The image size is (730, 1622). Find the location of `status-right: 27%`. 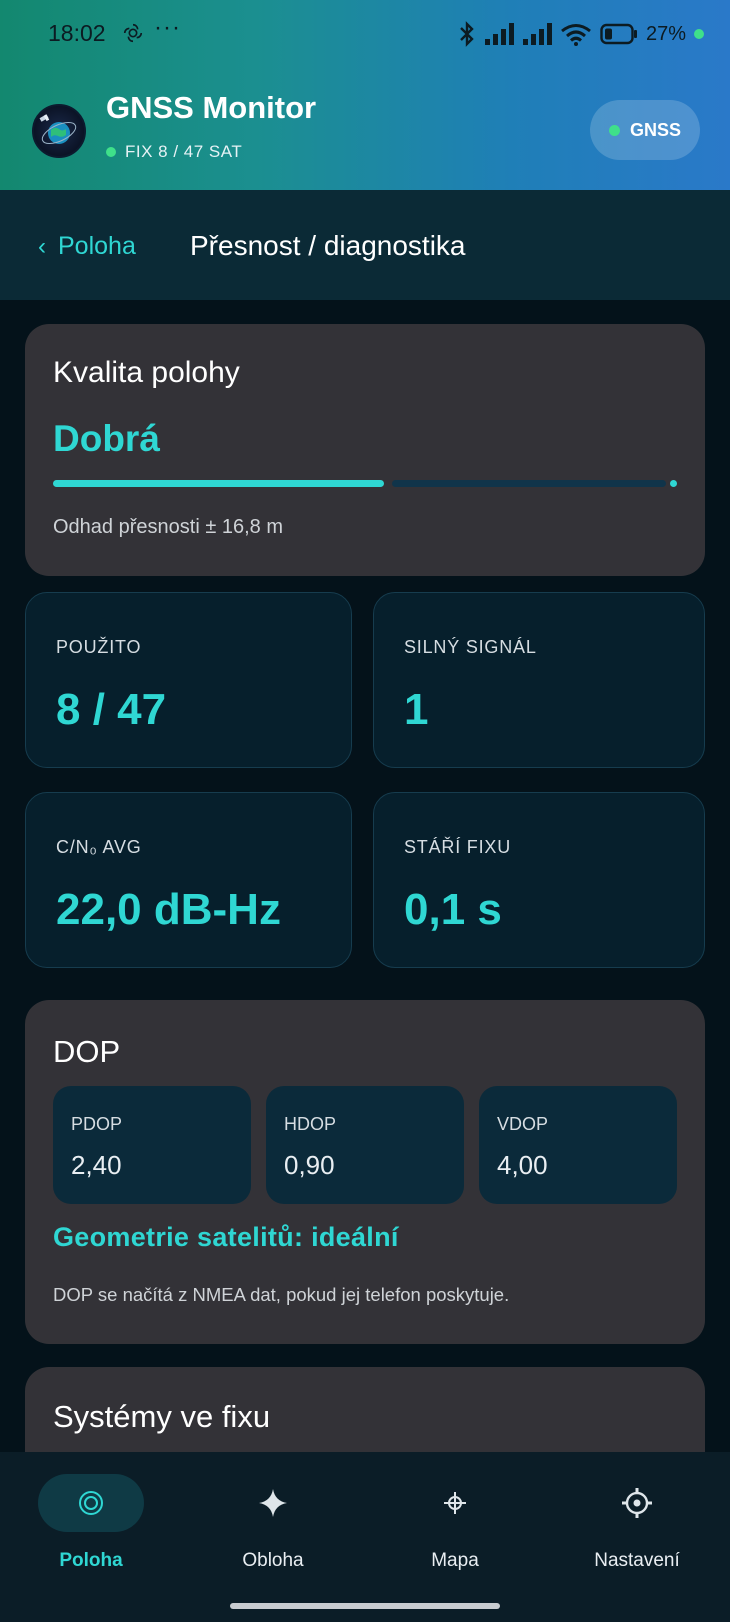

status-right: 27% is located at coordinates (581, 34).